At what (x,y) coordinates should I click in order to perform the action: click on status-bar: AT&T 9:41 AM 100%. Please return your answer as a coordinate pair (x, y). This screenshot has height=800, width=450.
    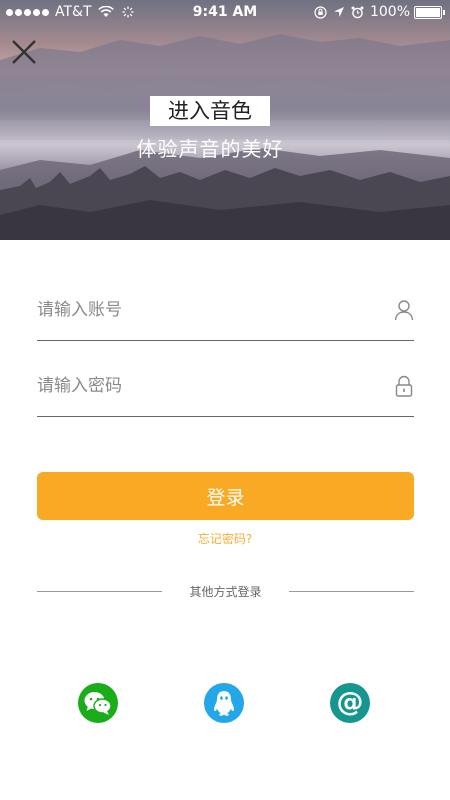
    Looking at the image, I should click on (225, 12).